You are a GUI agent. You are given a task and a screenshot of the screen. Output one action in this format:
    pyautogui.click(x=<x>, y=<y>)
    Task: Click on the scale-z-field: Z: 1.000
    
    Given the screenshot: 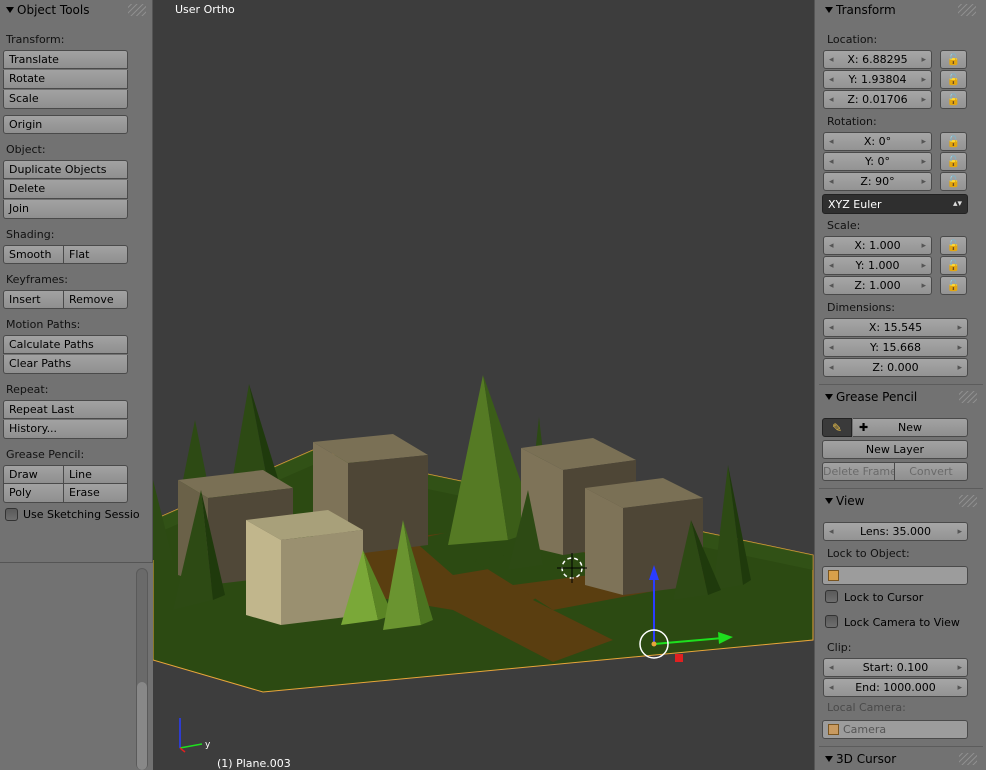 What is the action you would take?
    pyautogui.click(x=877, y=285)
    